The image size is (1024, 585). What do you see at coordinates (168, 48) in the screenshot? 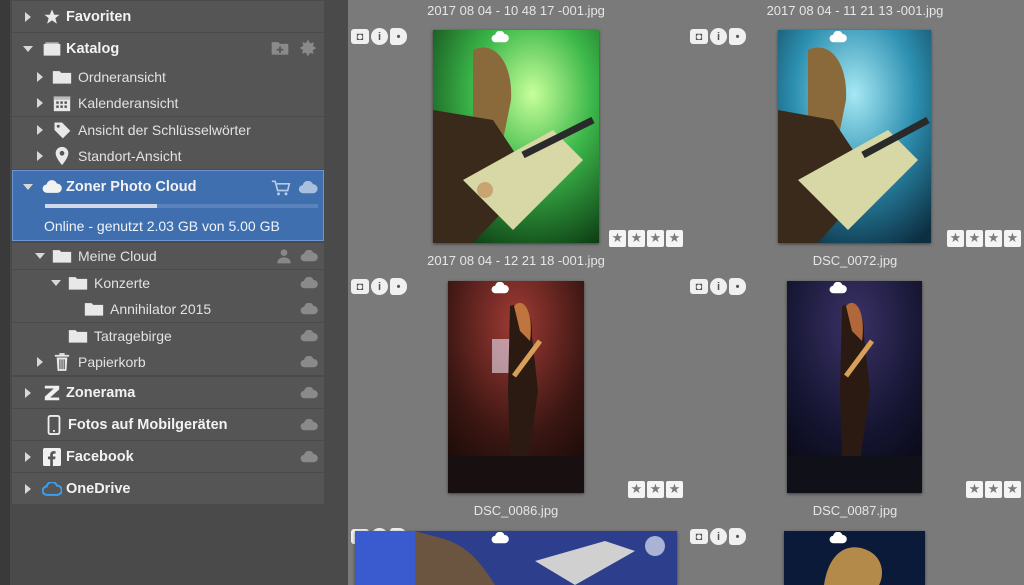
I see `section-catalog: Katalog` at bounding box center [168, 48].